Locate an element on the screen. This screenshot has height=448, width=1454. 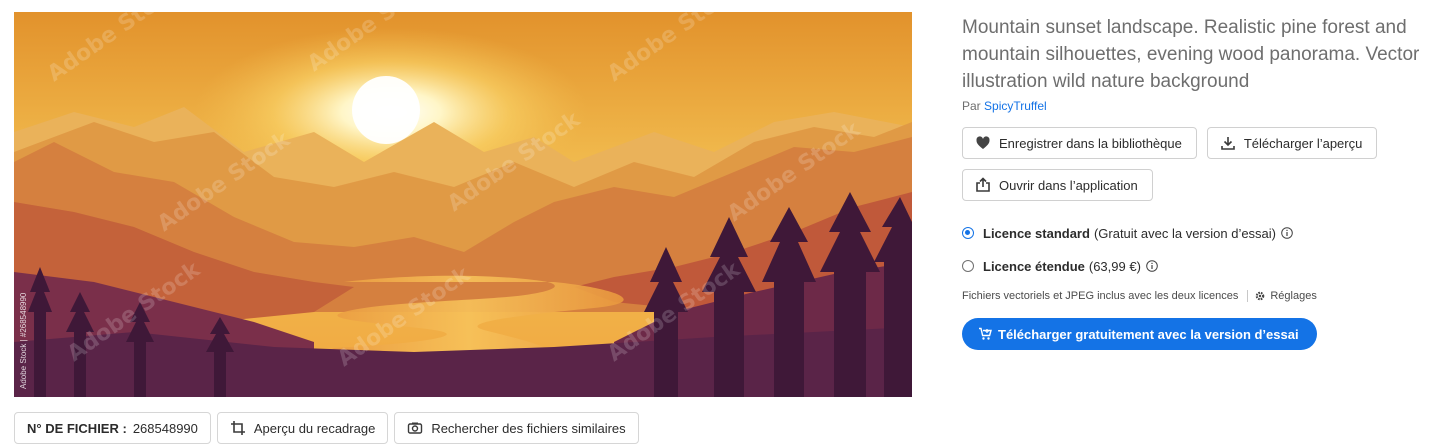
camera-icon is located at coordinates (415, 428).